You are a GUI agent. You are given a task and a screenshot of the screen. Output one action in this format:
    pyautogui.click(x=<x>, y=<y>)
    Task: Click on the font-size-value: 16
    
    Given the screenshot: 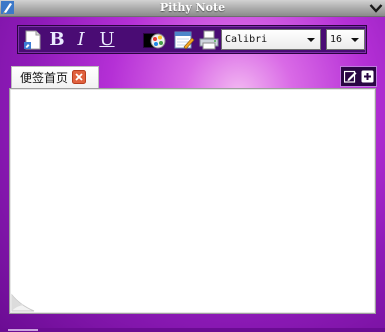 What is the action you would take?
    pyautogui.click(x=336, y=39)
    